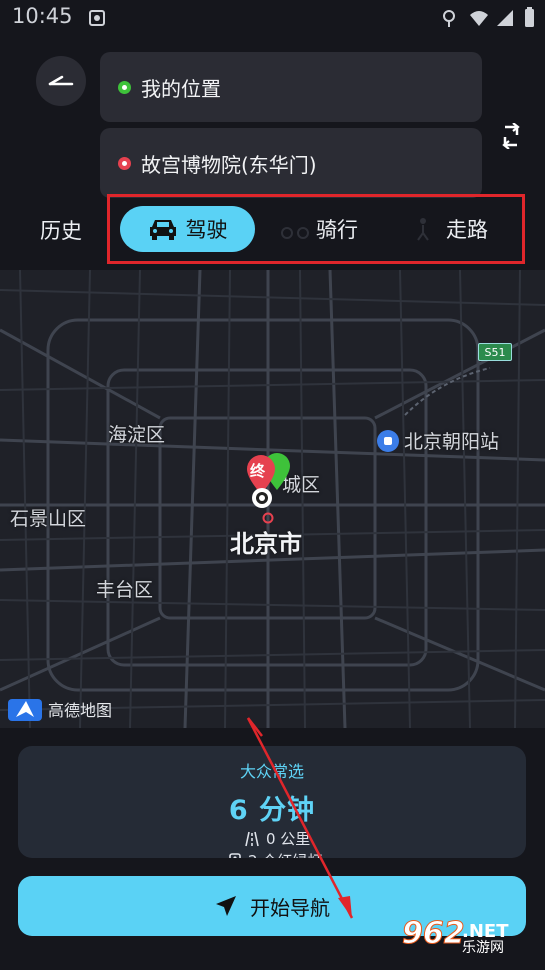 The height and width of the screenshot is (970, 545). What do you see at coordinates (285, 854) in the screenshot?
I see `route-lights-text: 2 个红绿灯` at bounding box center [285, 854].